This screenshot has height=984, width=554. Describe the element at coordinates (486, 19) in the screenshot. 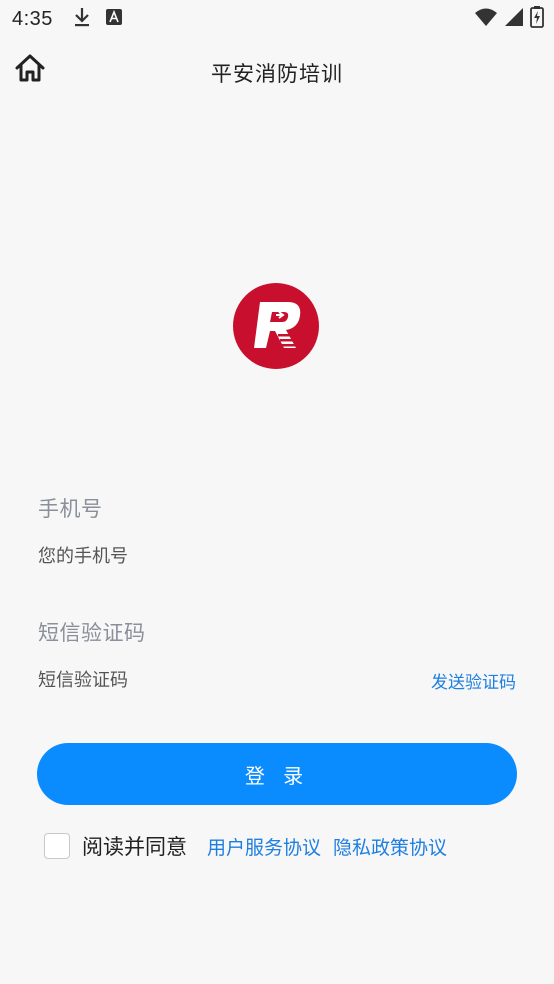

I see `wifi-icon` at that location.